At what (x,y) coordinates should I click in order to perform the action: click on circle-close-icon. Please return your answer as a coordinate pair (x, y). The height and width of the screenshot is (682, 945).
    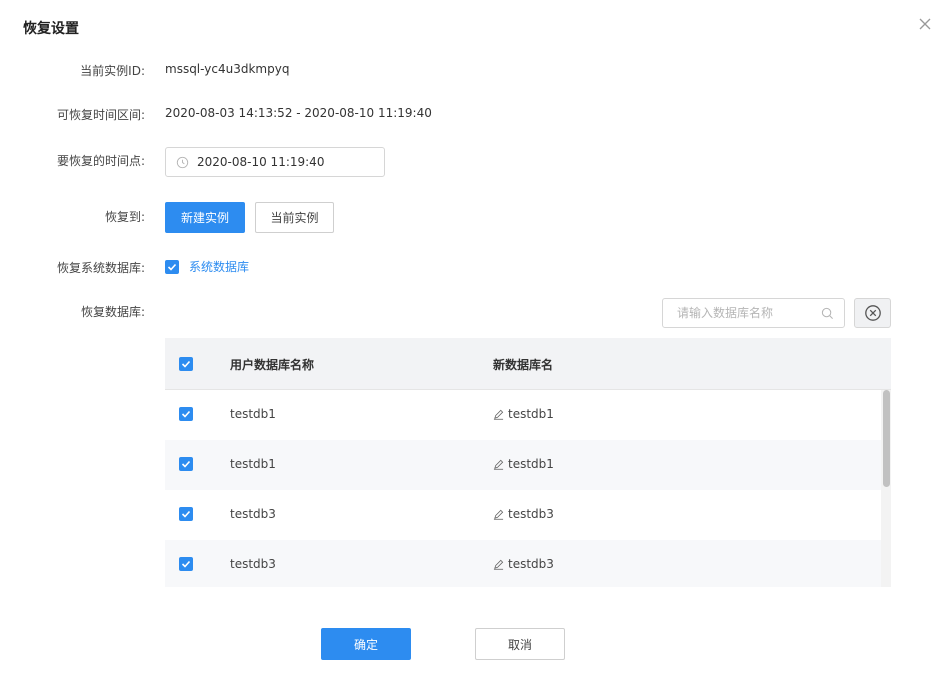
    Looking at the image, I should click on (872, 313).